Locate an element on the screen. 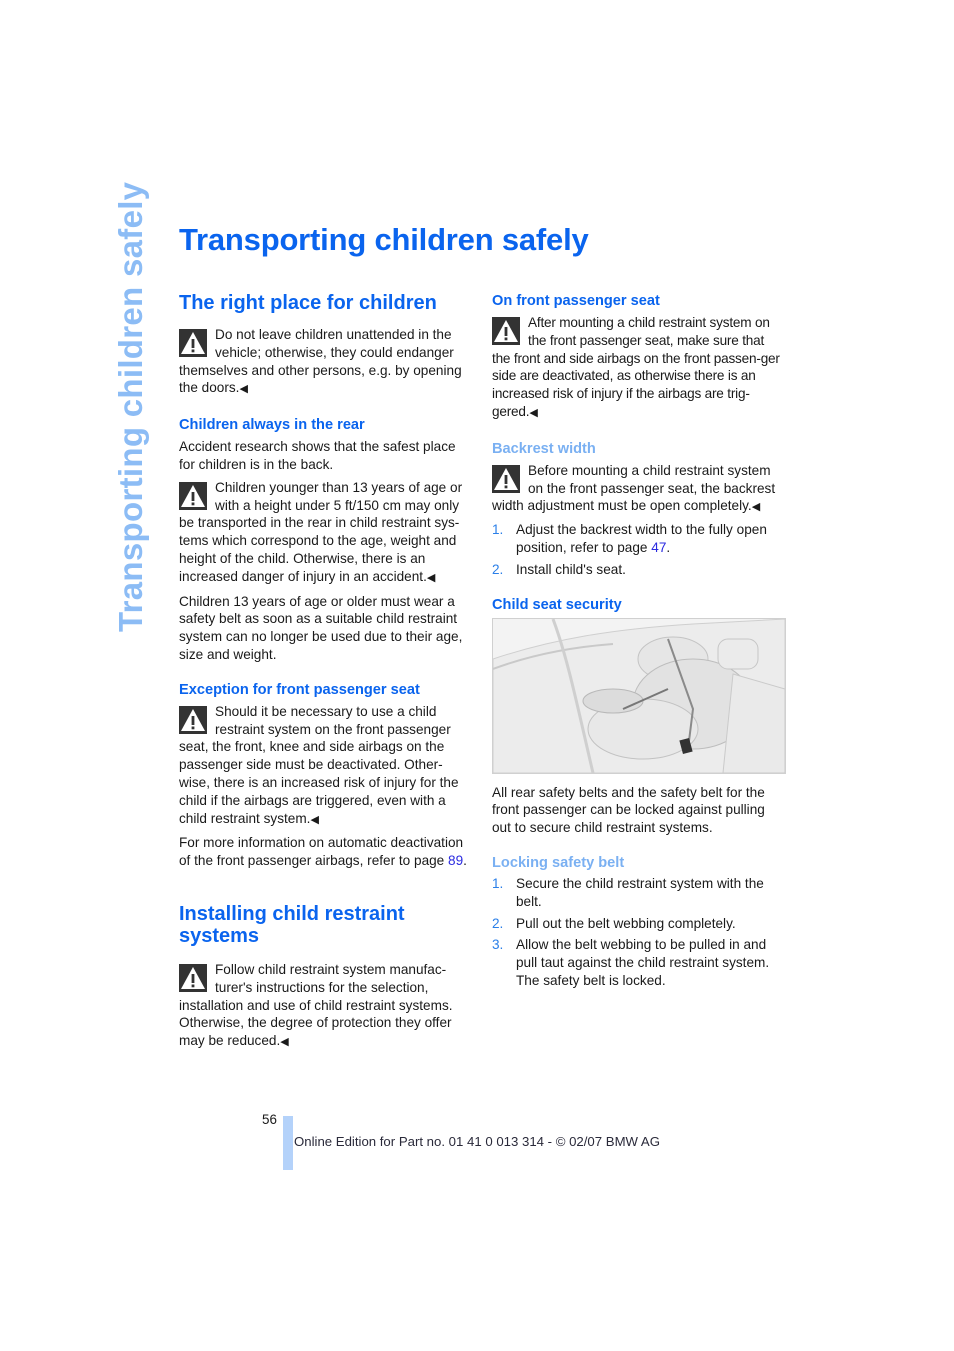  child-seat-drawing is located at coordinates (639, 695).